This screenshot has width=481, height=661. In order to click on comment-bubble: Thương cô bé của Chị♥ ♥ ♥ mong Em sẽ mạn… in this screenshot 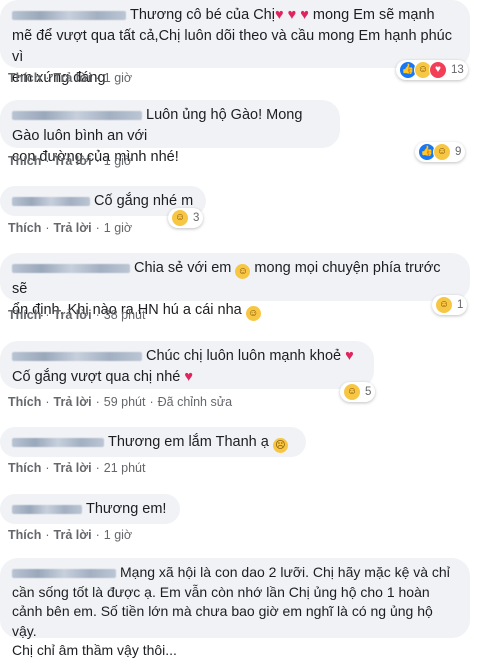, I will do `click(235, 43)`.